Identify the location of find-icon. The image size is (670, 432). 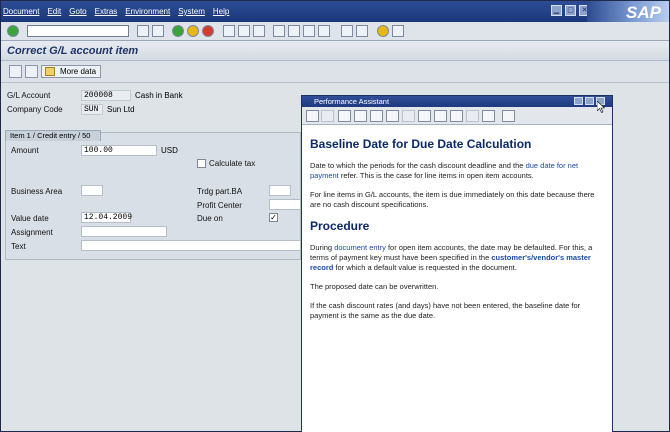
(244, 31).